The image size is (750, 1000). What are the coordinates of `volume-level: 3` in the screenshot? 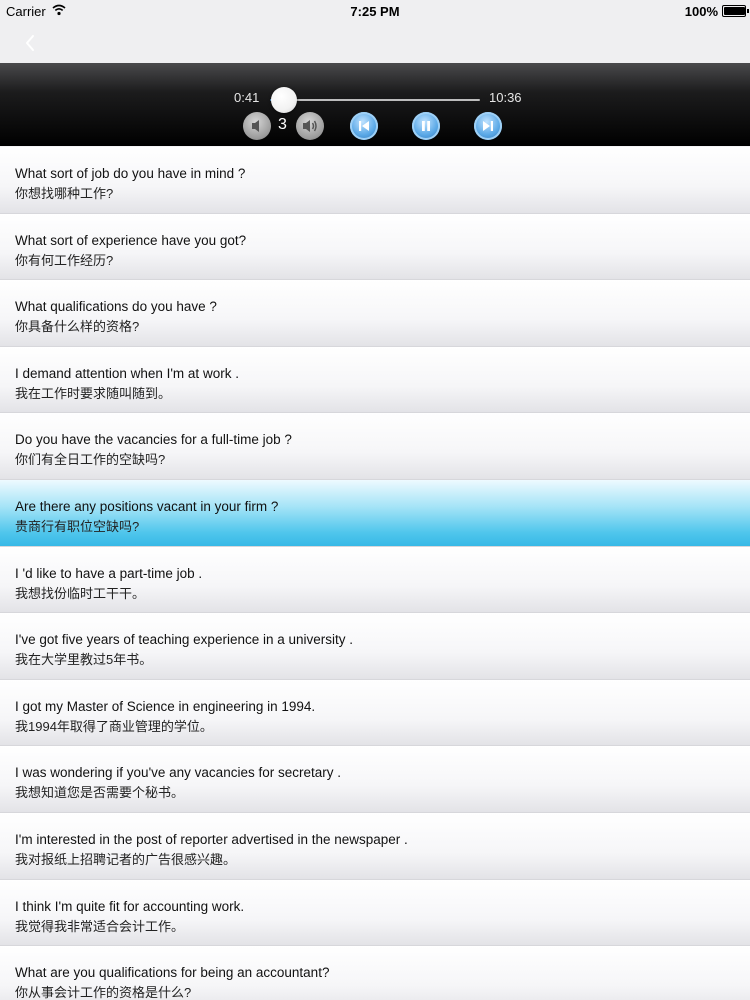 It's located at (282, 124).